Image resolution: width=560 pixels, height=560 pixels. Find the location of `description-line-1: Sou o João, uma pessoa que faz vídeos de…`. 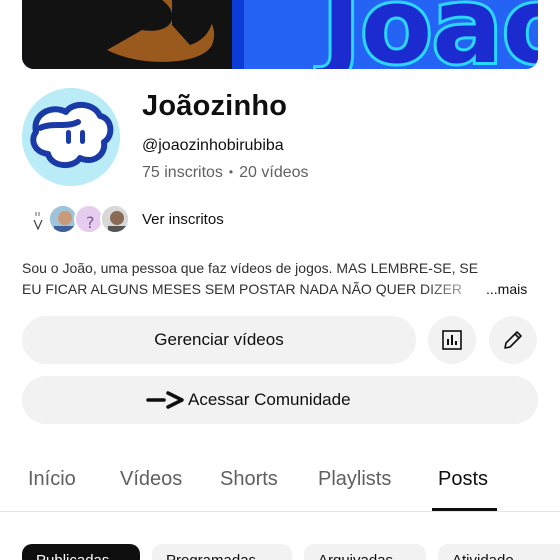

description-line-1: Sou o João, uma pessoa que faz vídeos de… is located at coordinates (250, 268).